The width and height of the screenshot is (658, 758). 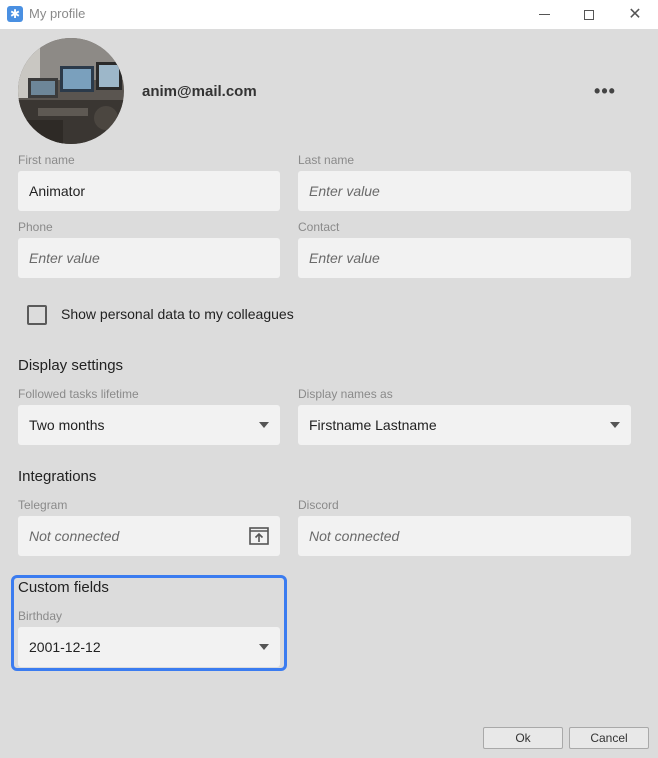 What do you see at coordinates (373, 425) in the screenshot?
I see `display-names-as-value: Firstname Lastname` at bounding box center [373, 425].